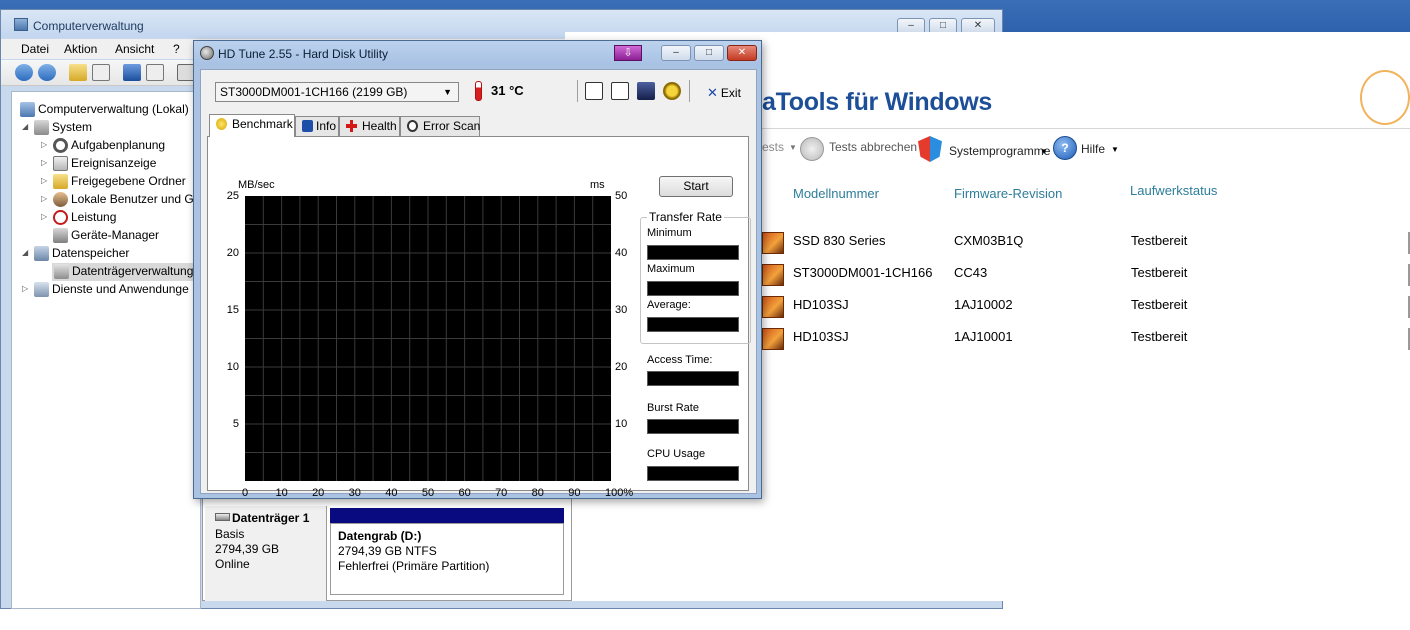 The width and height of the screenshot is (1410, 630). Describe the element at coordinates (574, 493) in the screenshot. I see `x-tick-label: 90` at that location.